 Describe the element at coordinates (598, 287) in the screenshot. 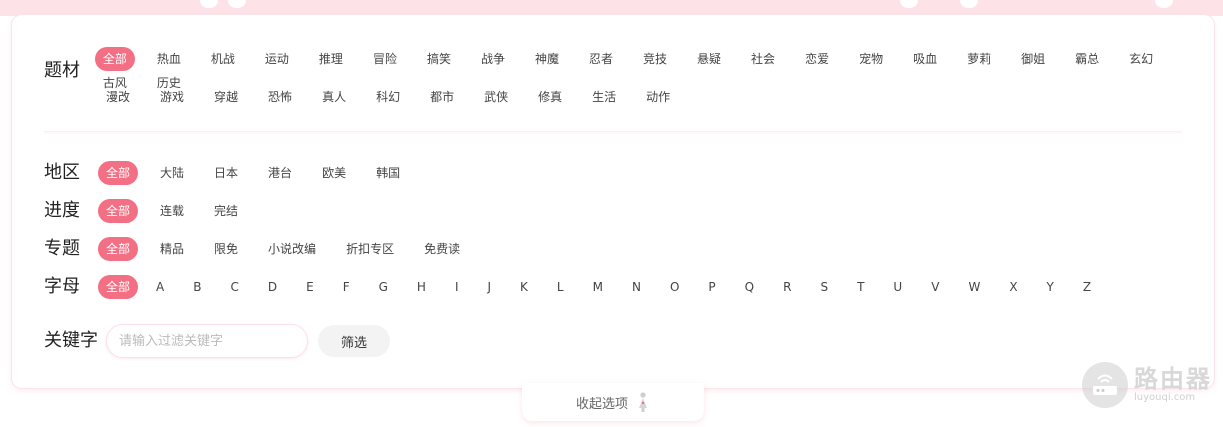

I see `letter-tag: M` at that location.